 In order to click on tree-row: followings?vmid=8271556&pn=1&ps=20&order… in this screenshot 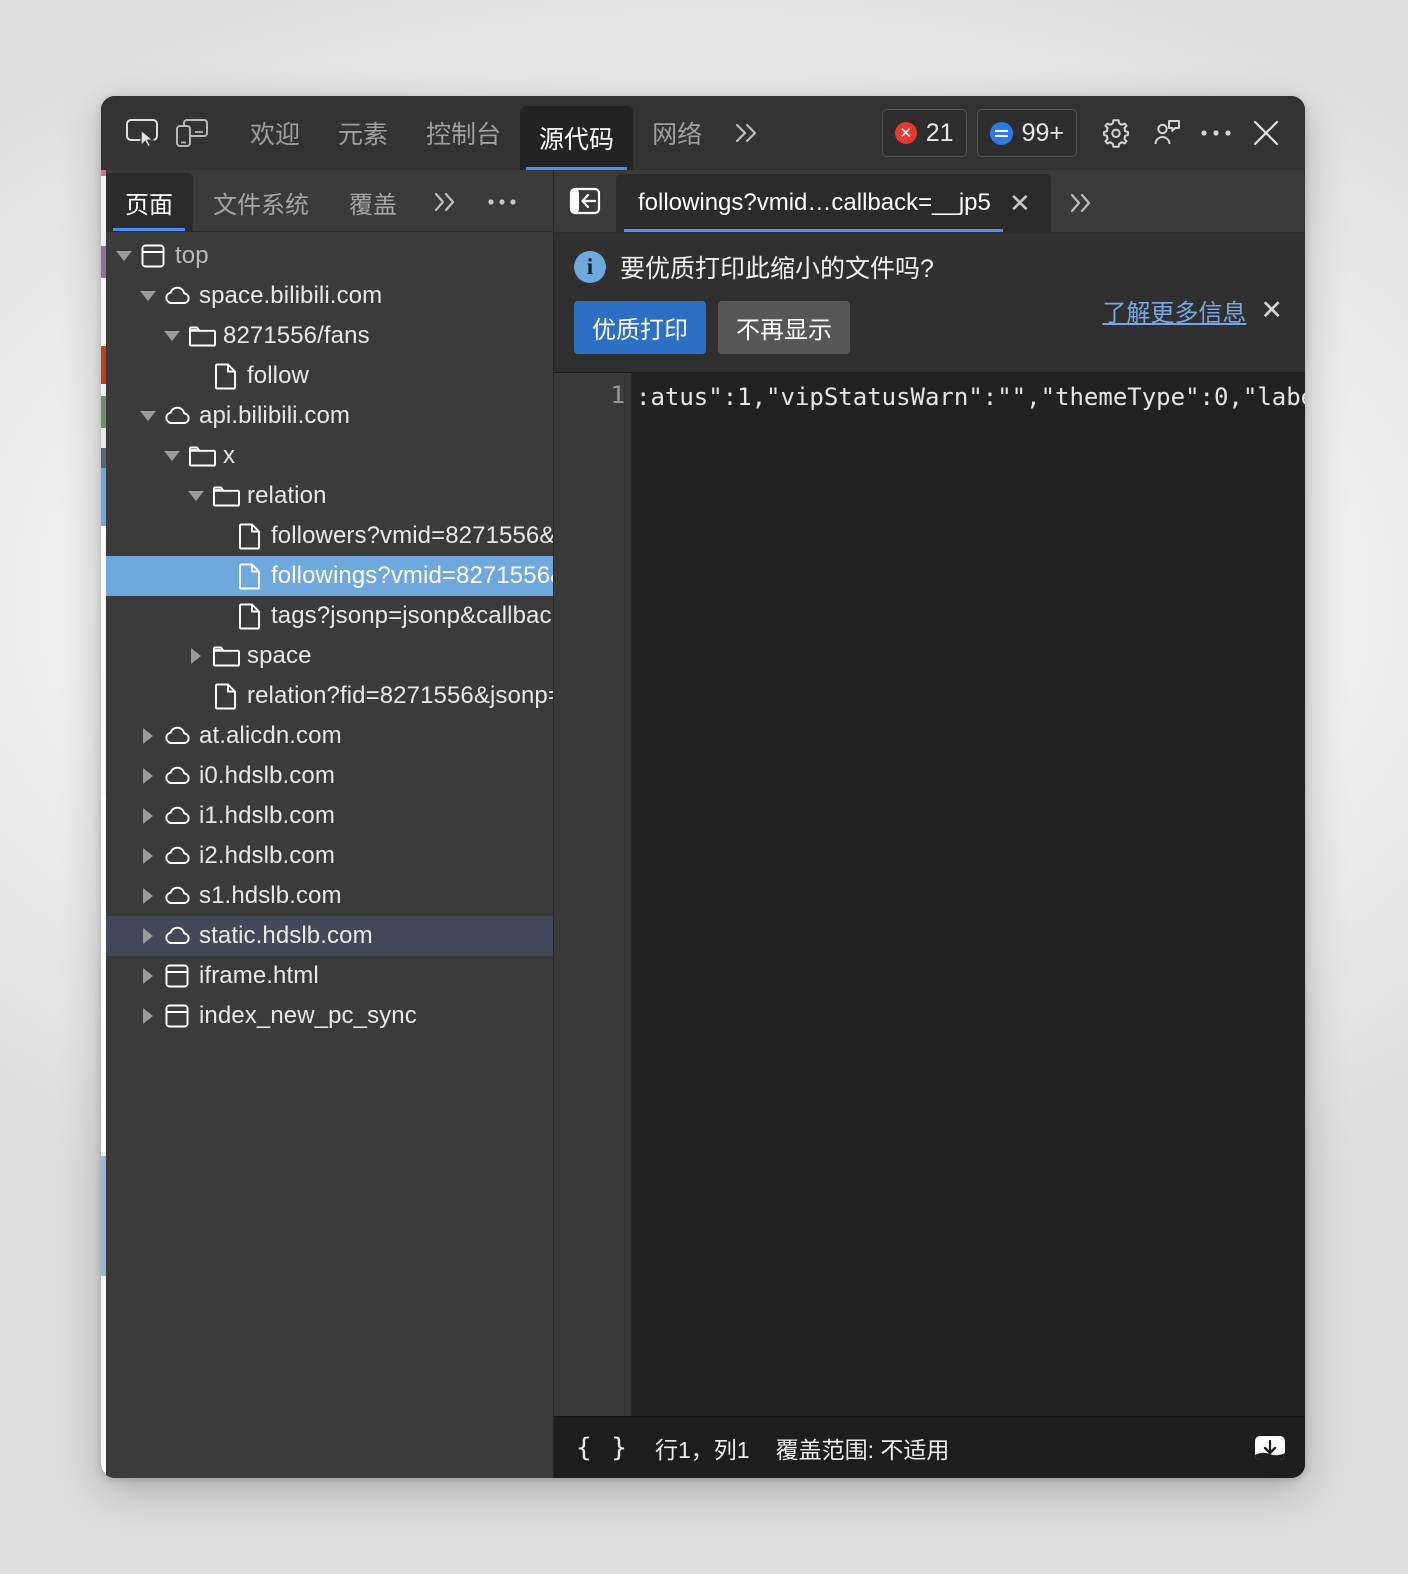, I will do `click(327, 576)`.